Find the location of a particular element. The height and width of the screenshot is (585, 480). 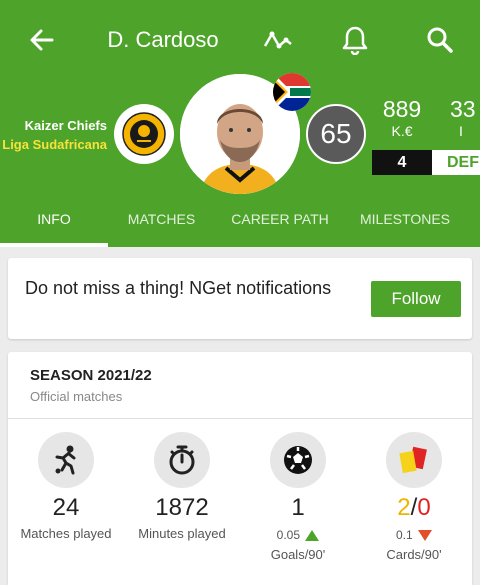

matches-played-label: Matches played is located at coordinates (66, 533).